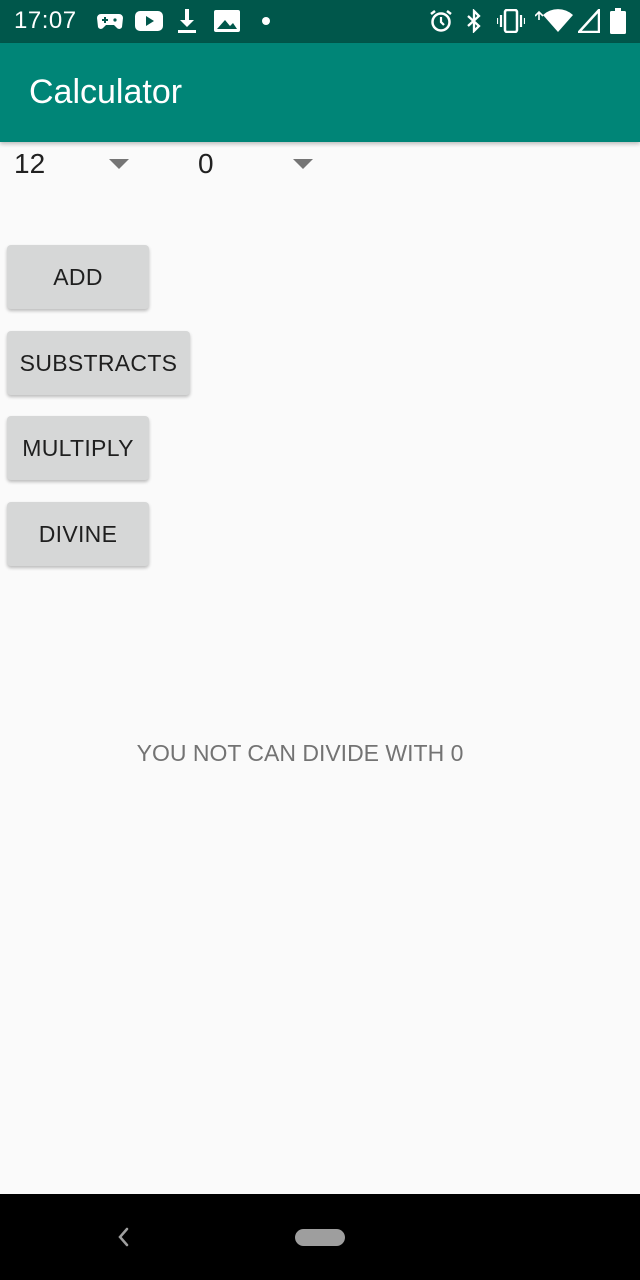 This screenshot has height=1280, width=640. Describe the element at coordinates (320, 1237) in the screenshot. I see `home-pill-icon` at that location.